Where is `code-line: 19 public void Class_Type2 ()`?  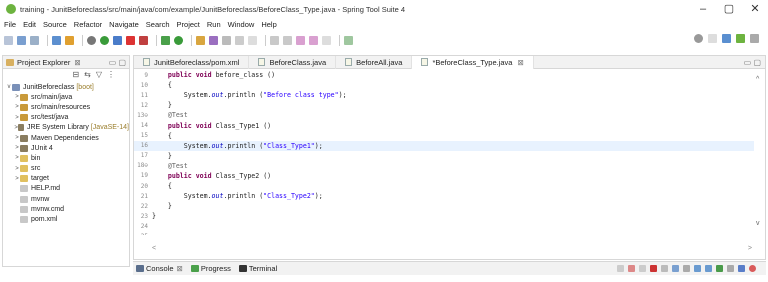
code-line: 19 public void Class_Type2 () is located at coordinates (444, 176).